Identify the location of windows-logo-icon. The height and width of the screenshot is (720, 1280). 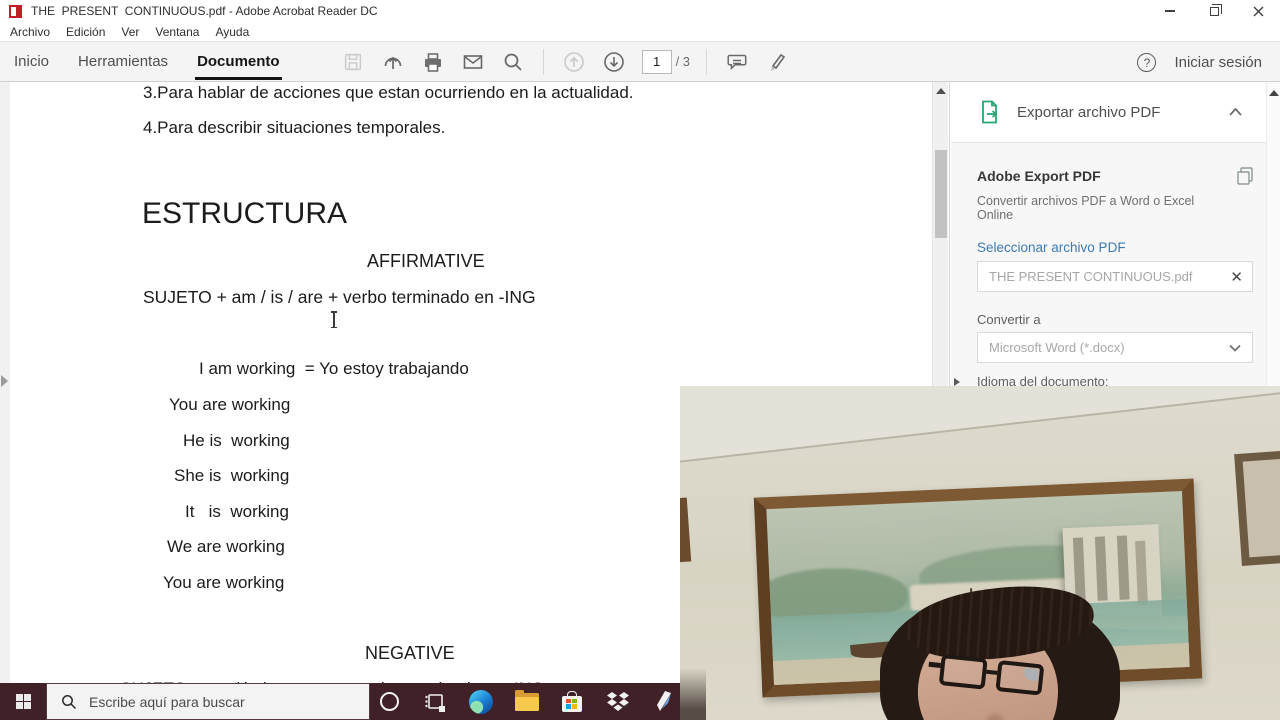
(23, 702).